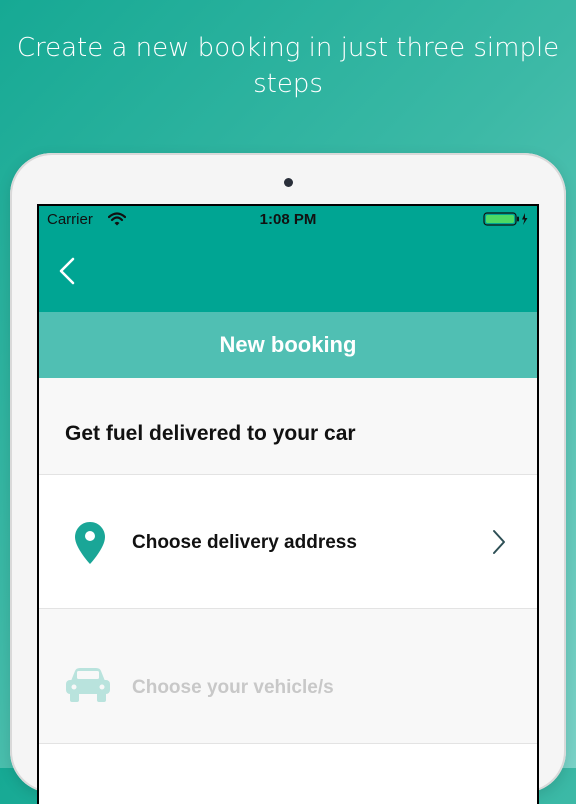  I want to click on row-separator, so click(288, 616).